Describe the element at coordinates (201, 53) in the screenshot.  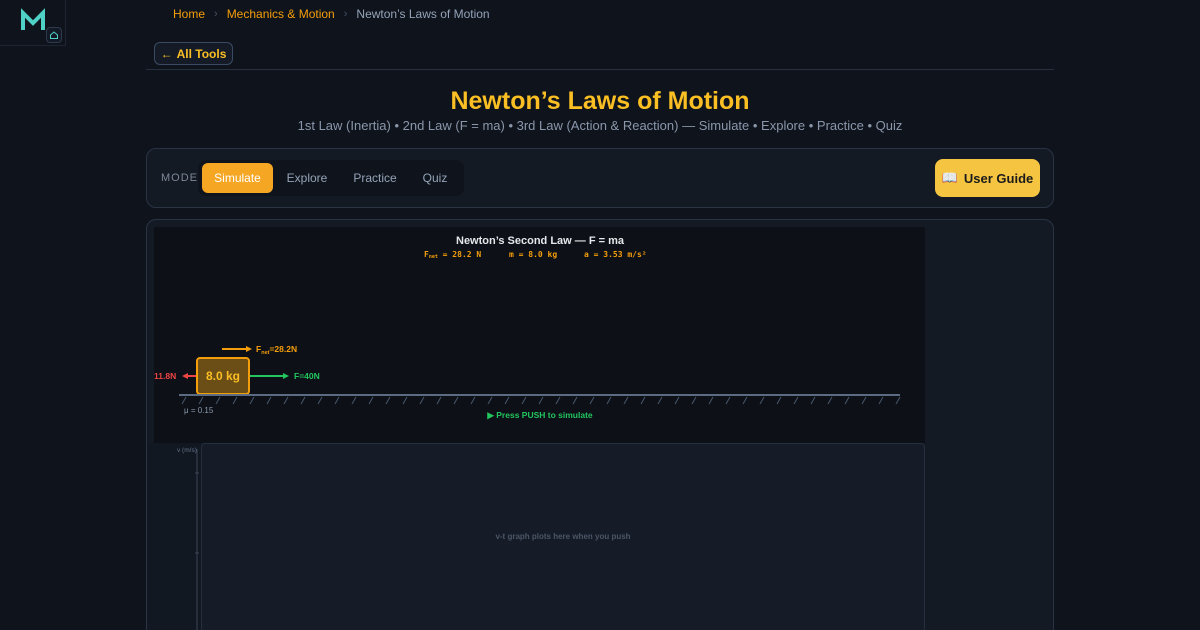
I see `all-tools-label: All Tools` at that location.